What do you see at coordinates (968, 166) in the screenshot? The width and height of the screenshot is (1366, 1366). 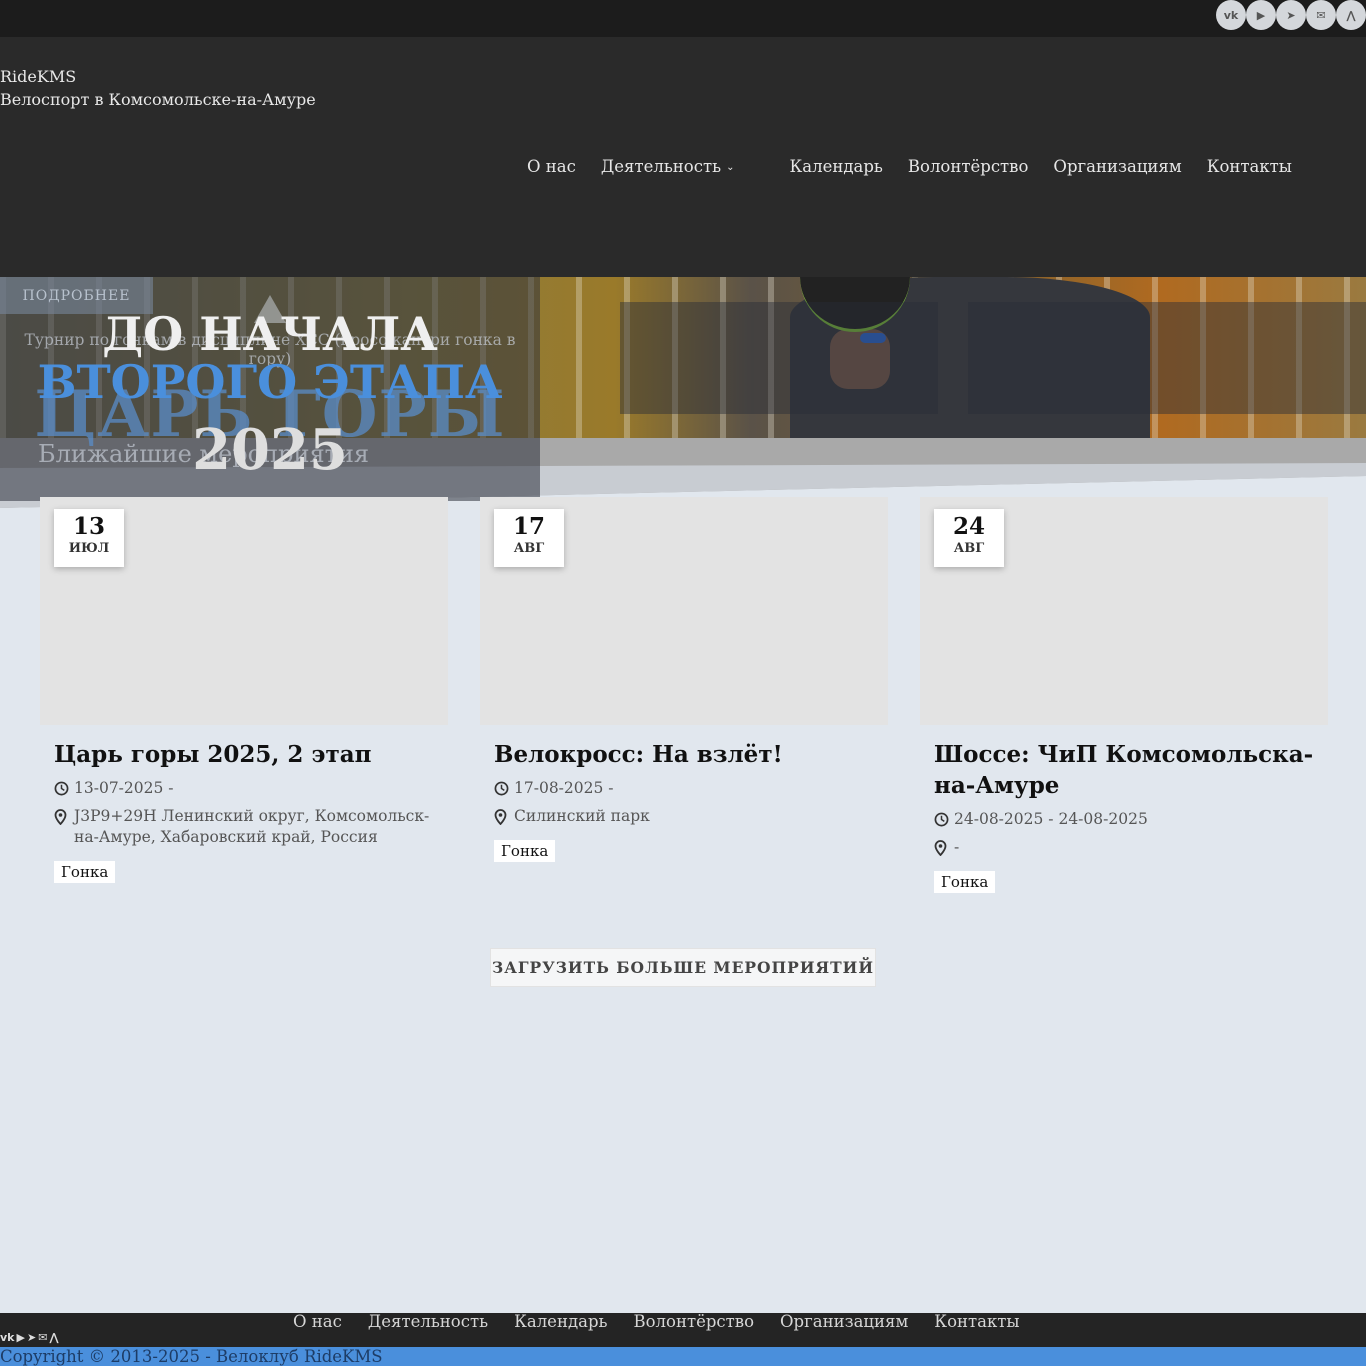 I see `nav-item-volunteering: Волонтёрство` at bounding box center [968, 166].